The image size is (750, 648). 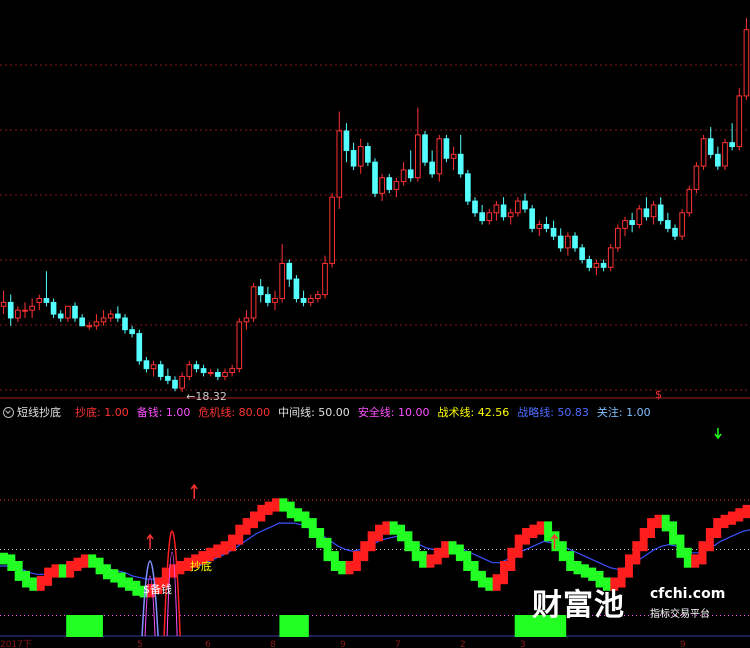 What do you see at coordinates (658, 394) in the screenshot?
I see `dollar-marker: $` at bounding box center [658, 394].